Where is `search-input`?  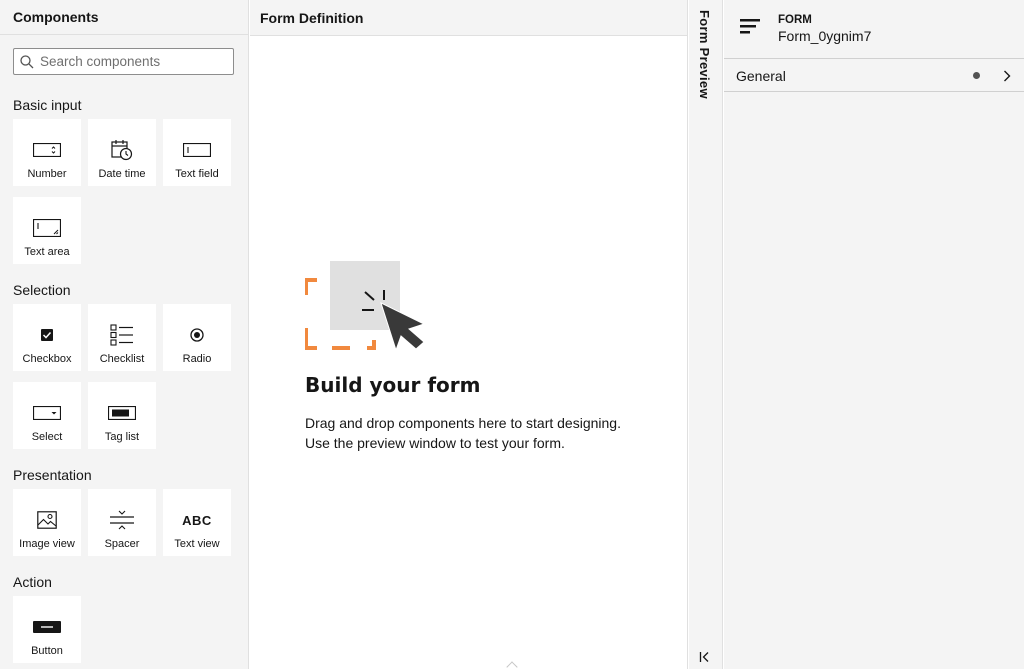
search-input is located at coordinates (135, 61).